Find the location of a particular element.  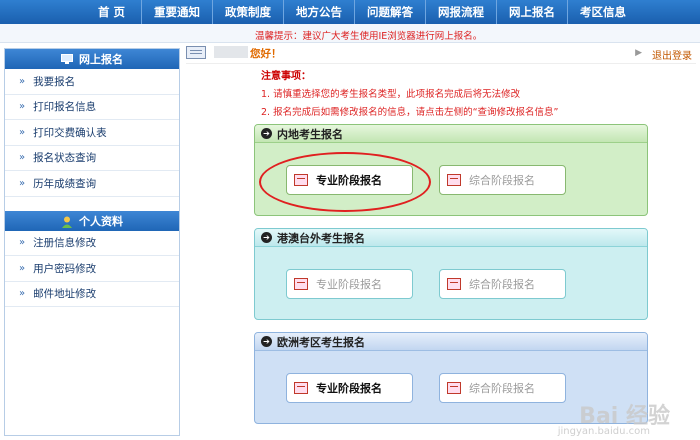

sidebar-item-label: 打印交费确认表 is located at coordinates (70, 132).